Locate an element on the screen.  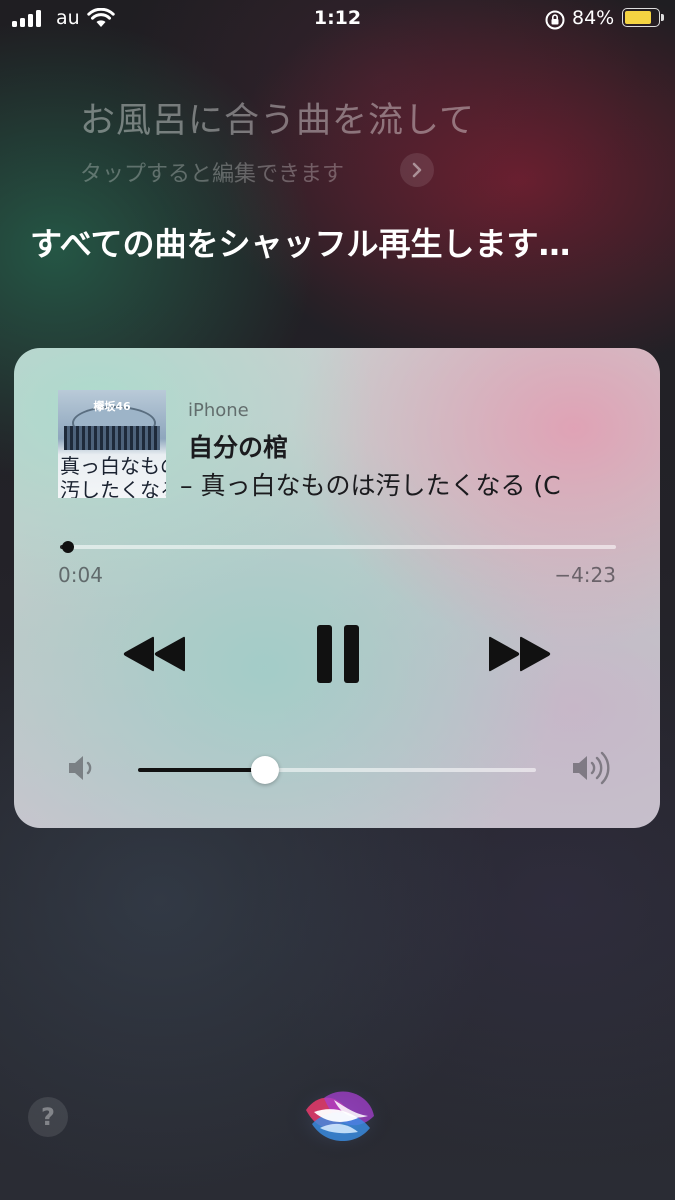
chevron-right-icon is located at coordinates (417, 170).